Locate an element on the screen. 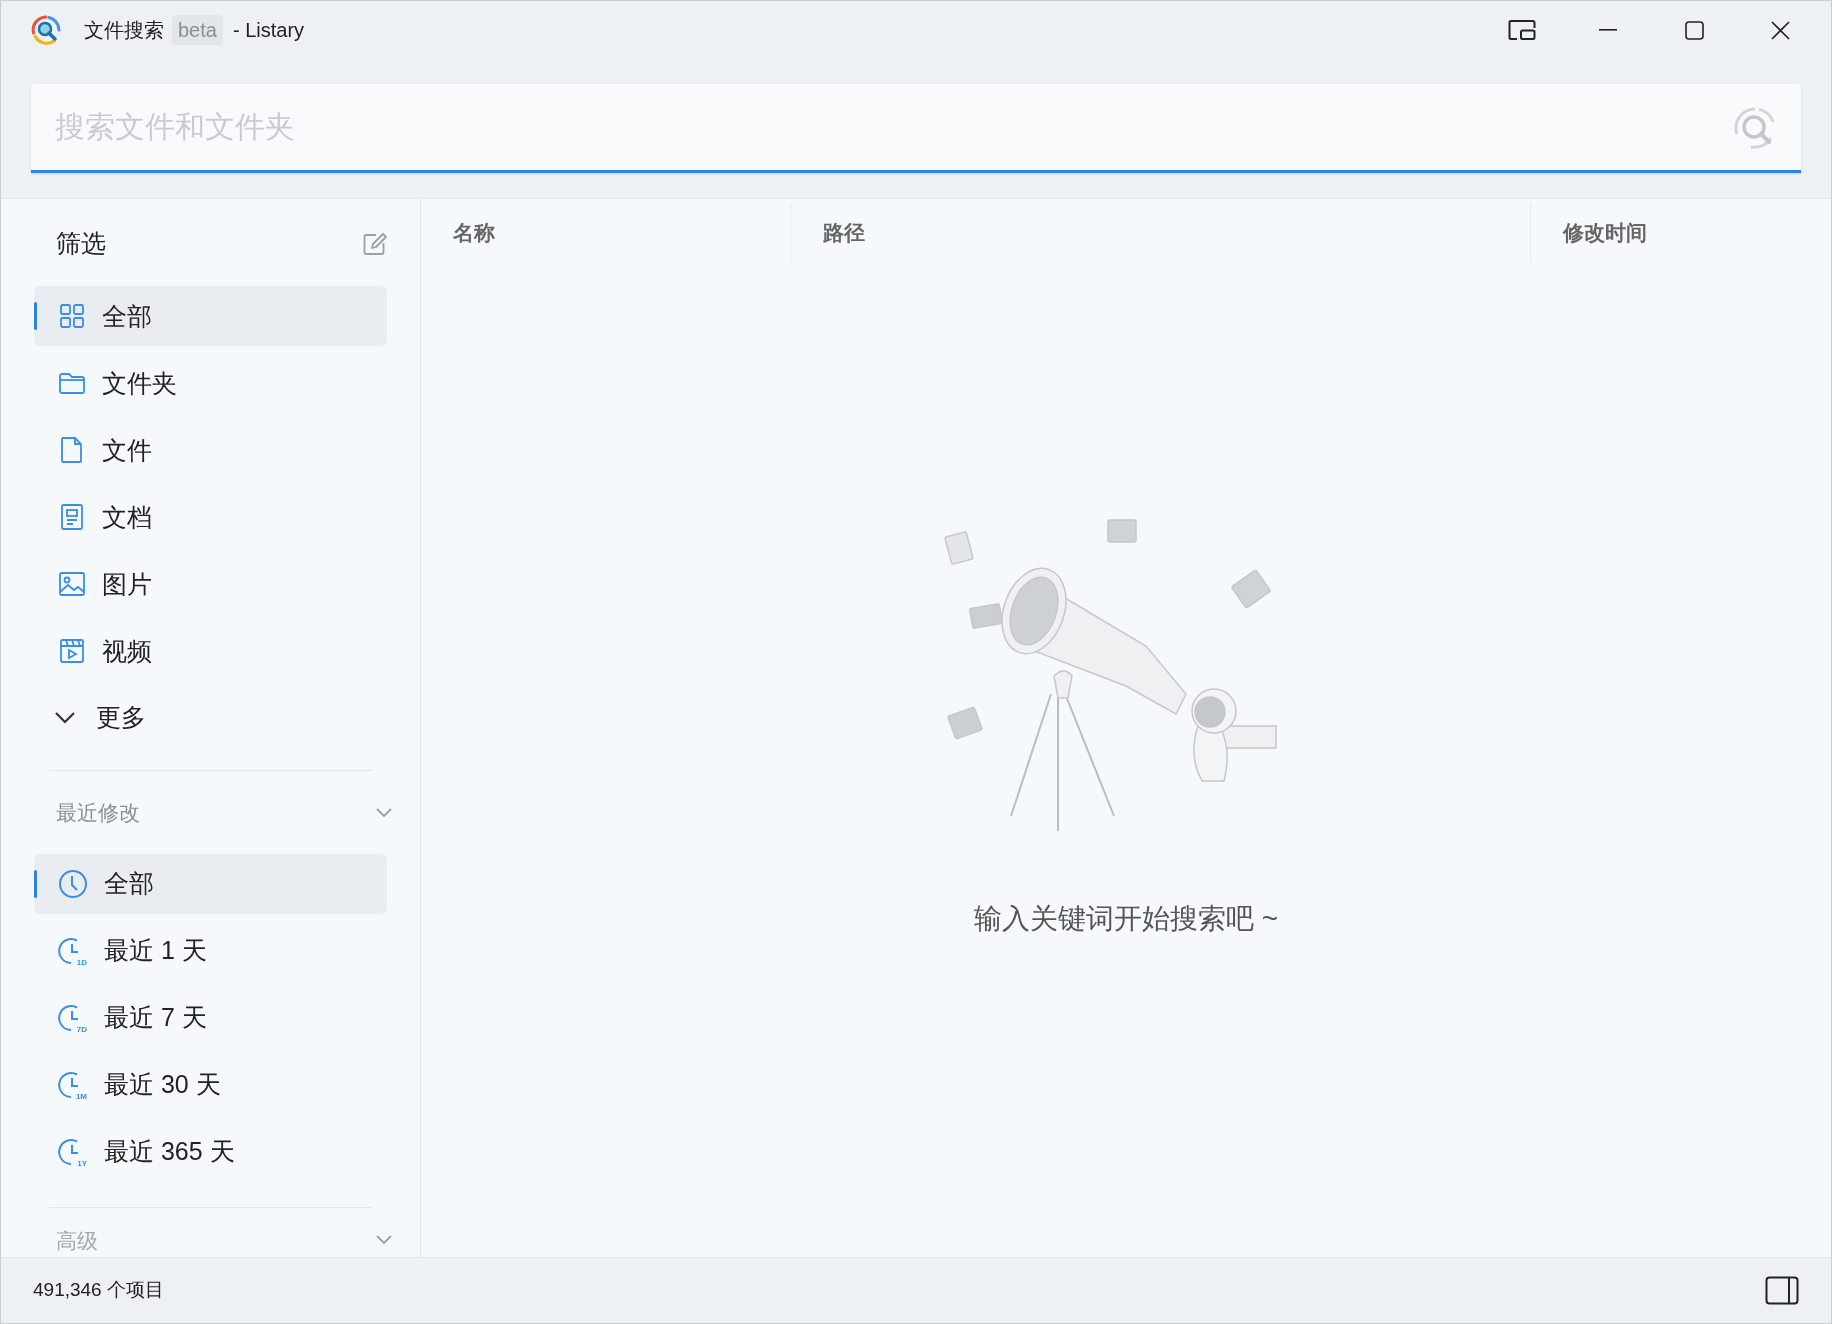 The width and height of the screenshot is (1832, 1324). column-header: 名称 is located at coordinates (474, 232).